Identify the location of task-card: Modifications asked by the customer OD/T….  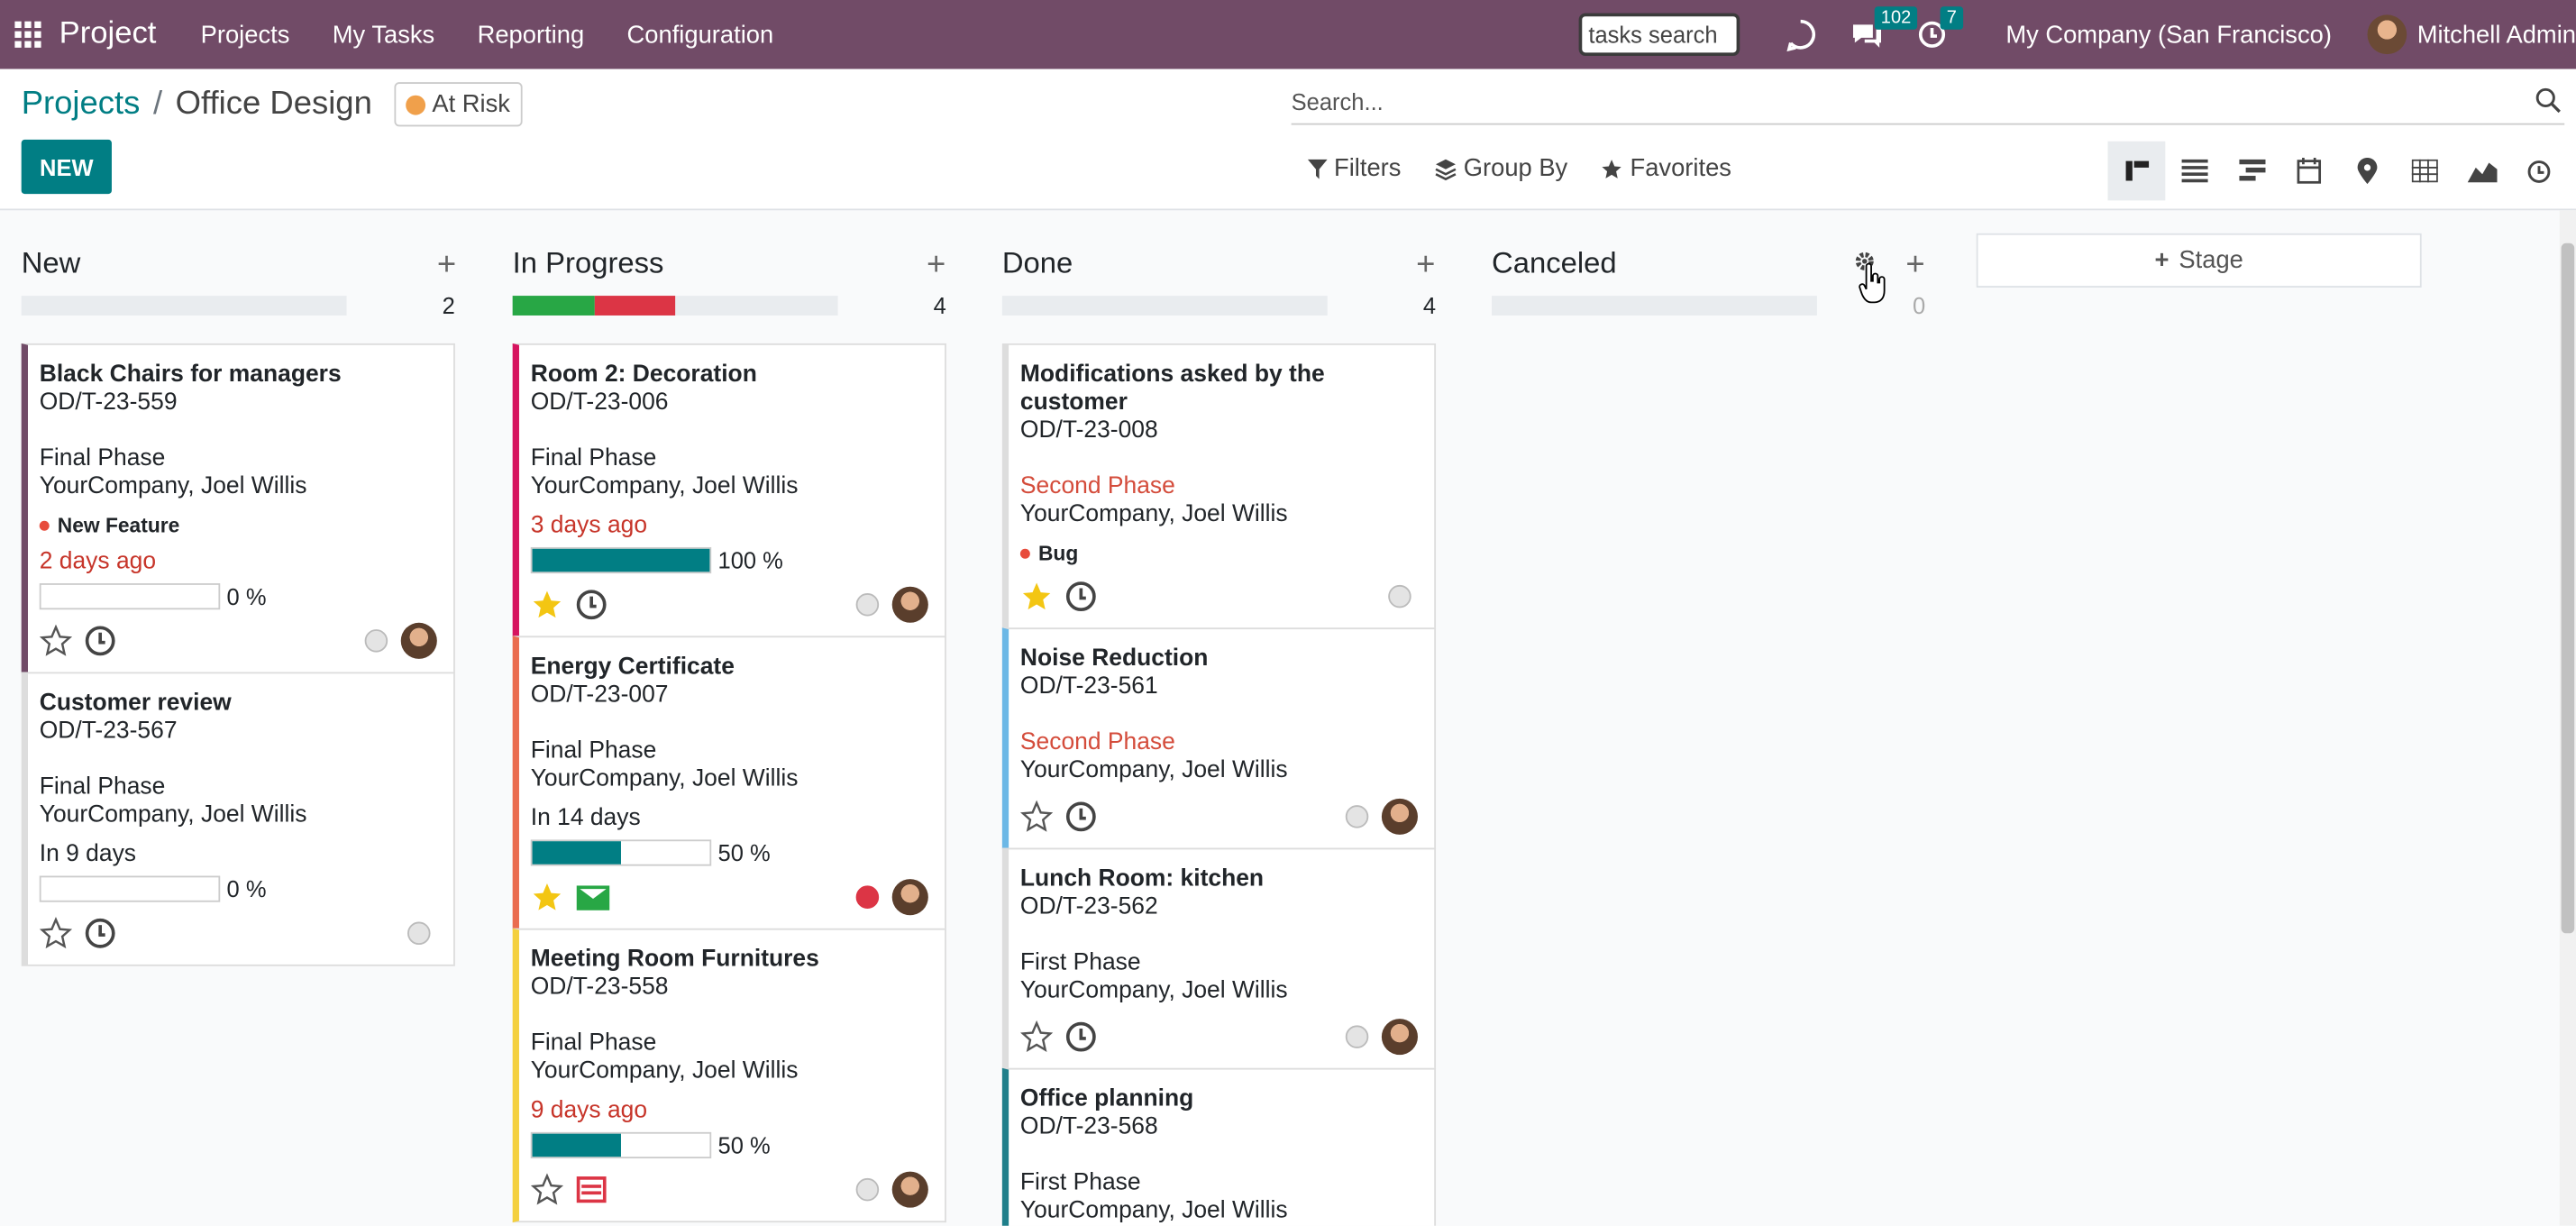
(1219, 486).